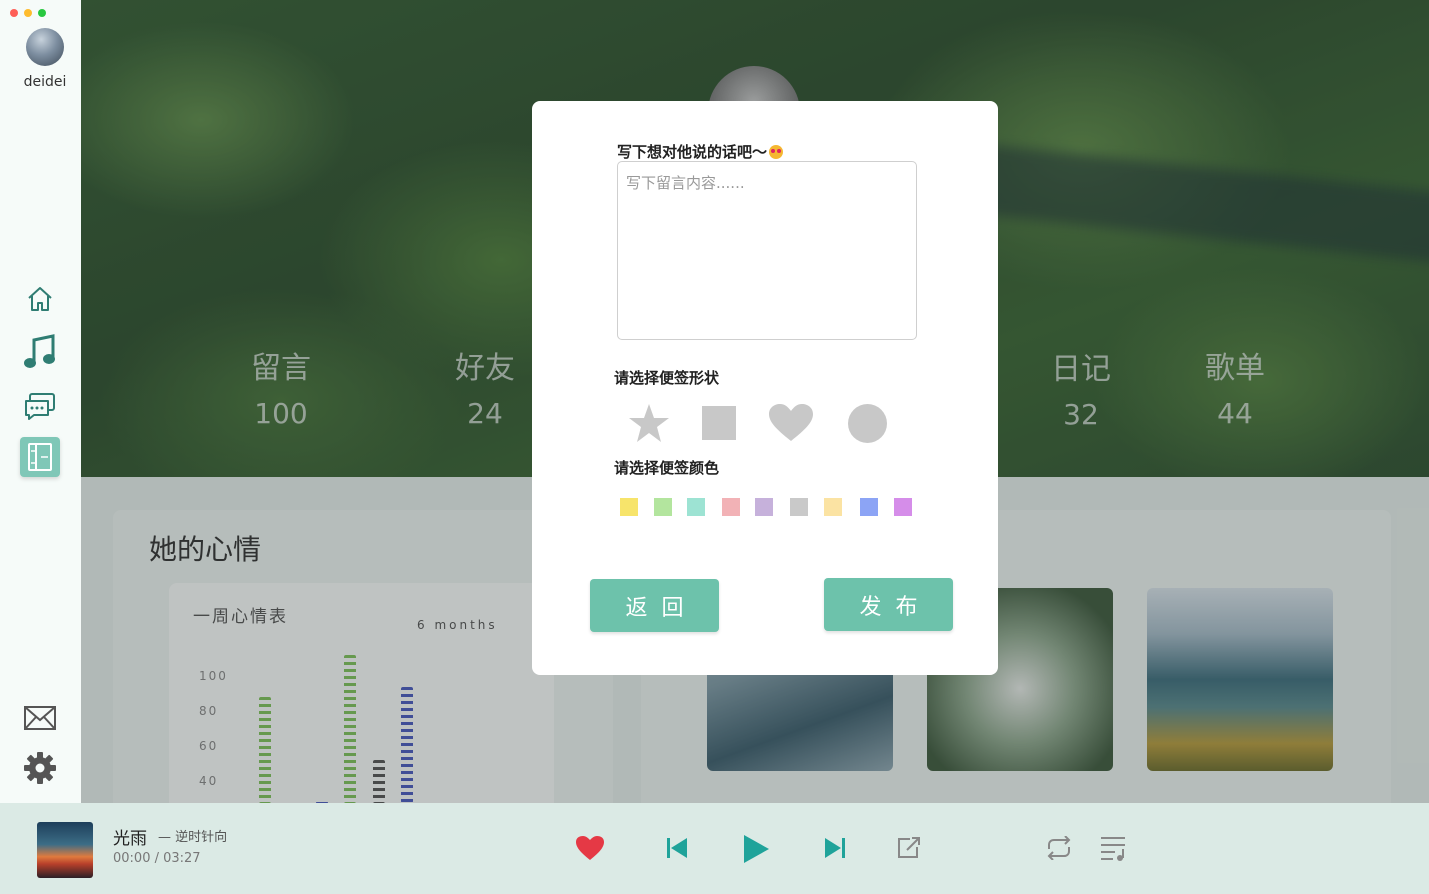 The image size is (1429, 894). What do you see at coordinates (654, 605) in the screenshot?
I see `back-button: 返回` at bounding box center [654, 605].